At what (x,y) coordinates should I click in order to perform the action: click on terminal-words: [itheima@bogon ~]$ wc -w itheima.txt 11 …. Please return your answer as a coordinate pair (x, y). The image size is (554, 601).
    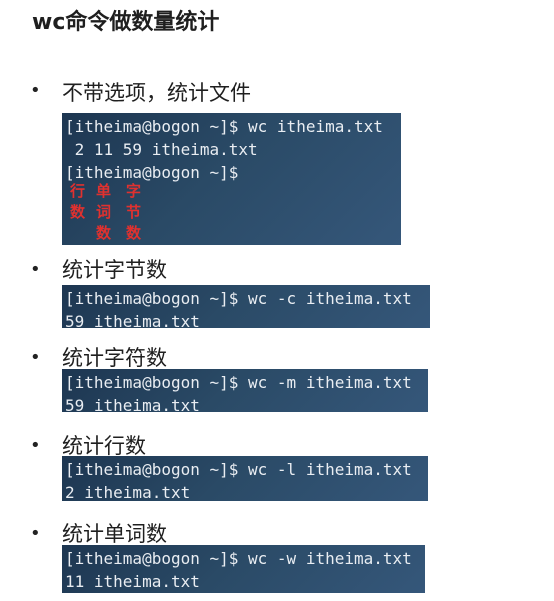
    Looking at the image, I should click on (243, 569).